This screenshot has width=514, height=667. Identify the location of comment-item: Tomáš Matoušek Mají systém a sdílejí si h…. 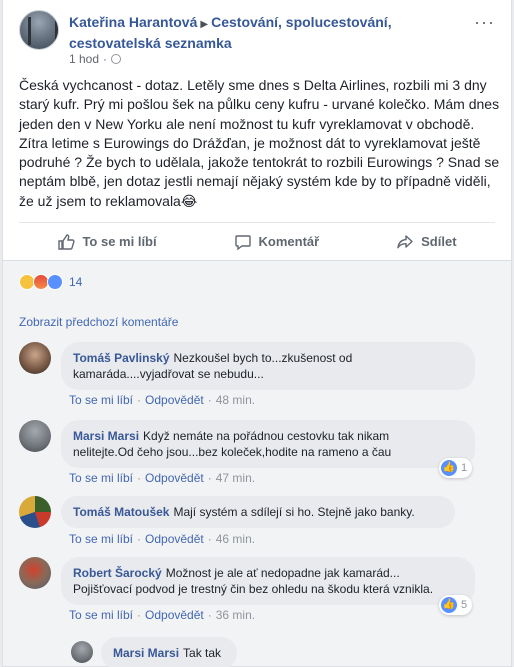
(257, 521).